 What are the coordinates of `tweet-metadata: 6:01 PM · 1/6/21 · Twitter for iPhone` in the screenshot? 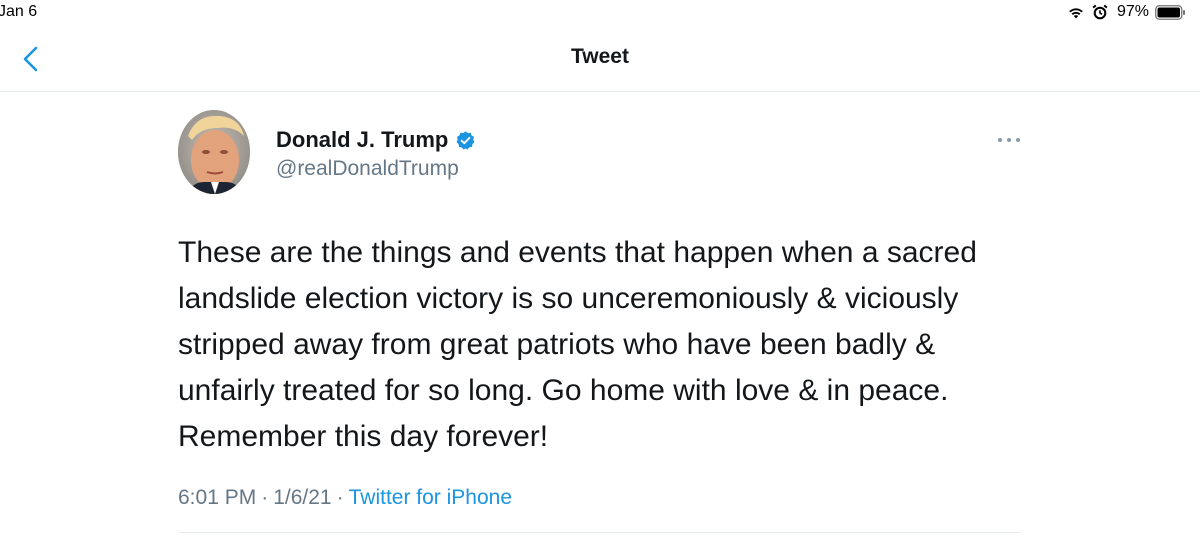 It's located at (345, 498).